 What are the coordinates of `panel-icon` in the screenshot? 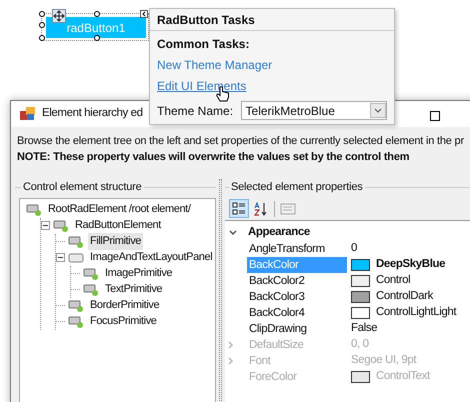 It's located at (76, 258).